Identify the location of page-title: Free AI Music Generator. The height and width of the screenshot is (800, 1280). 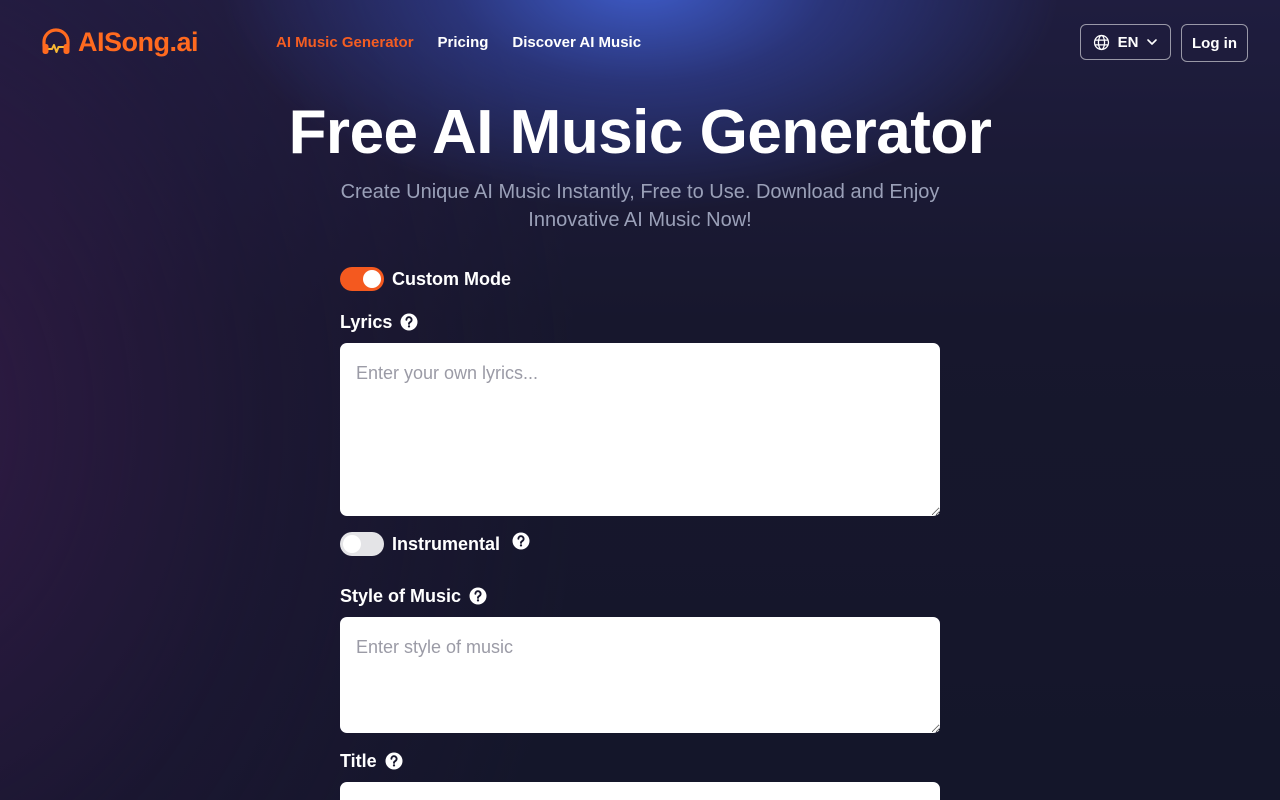
(640, 132).